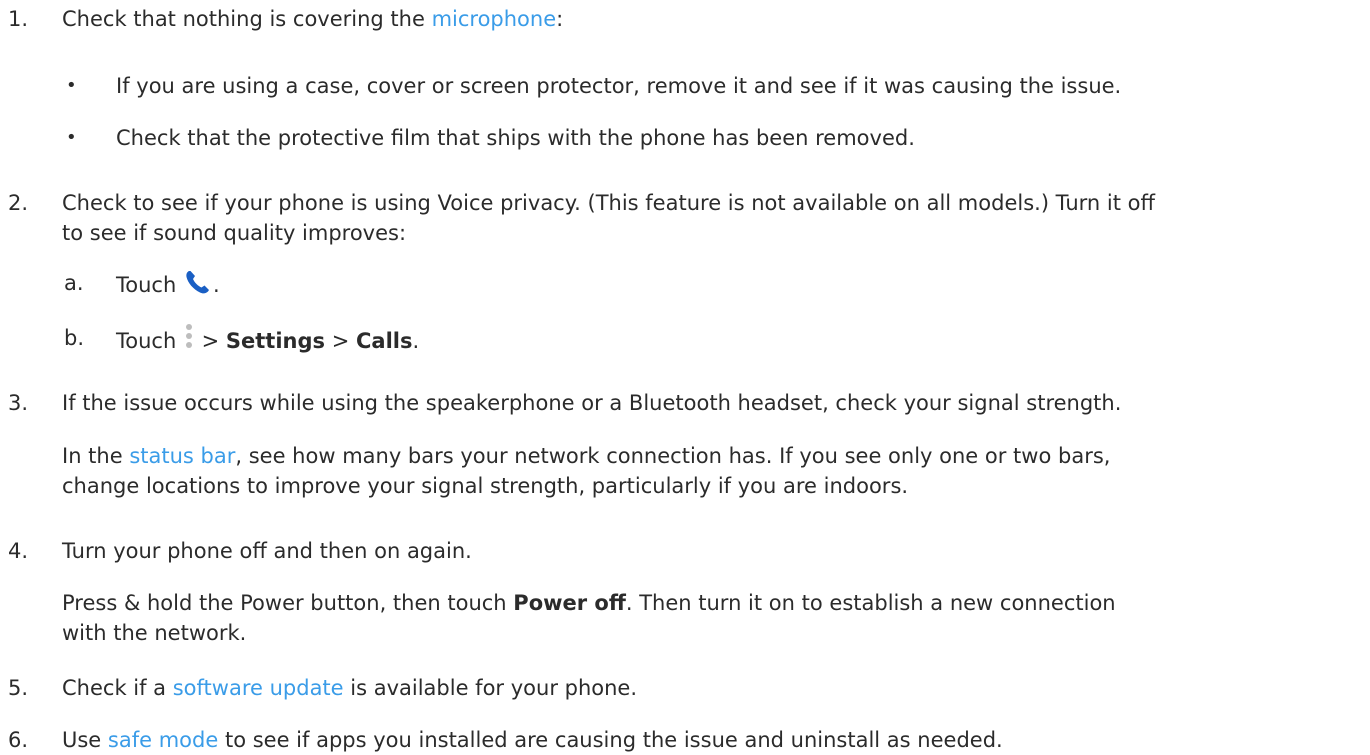 This screenshot has height=755, width=1370. Describe the element at coordinates (494, 19) in the screenshot. I see `microphone-link: microphone` at that location.